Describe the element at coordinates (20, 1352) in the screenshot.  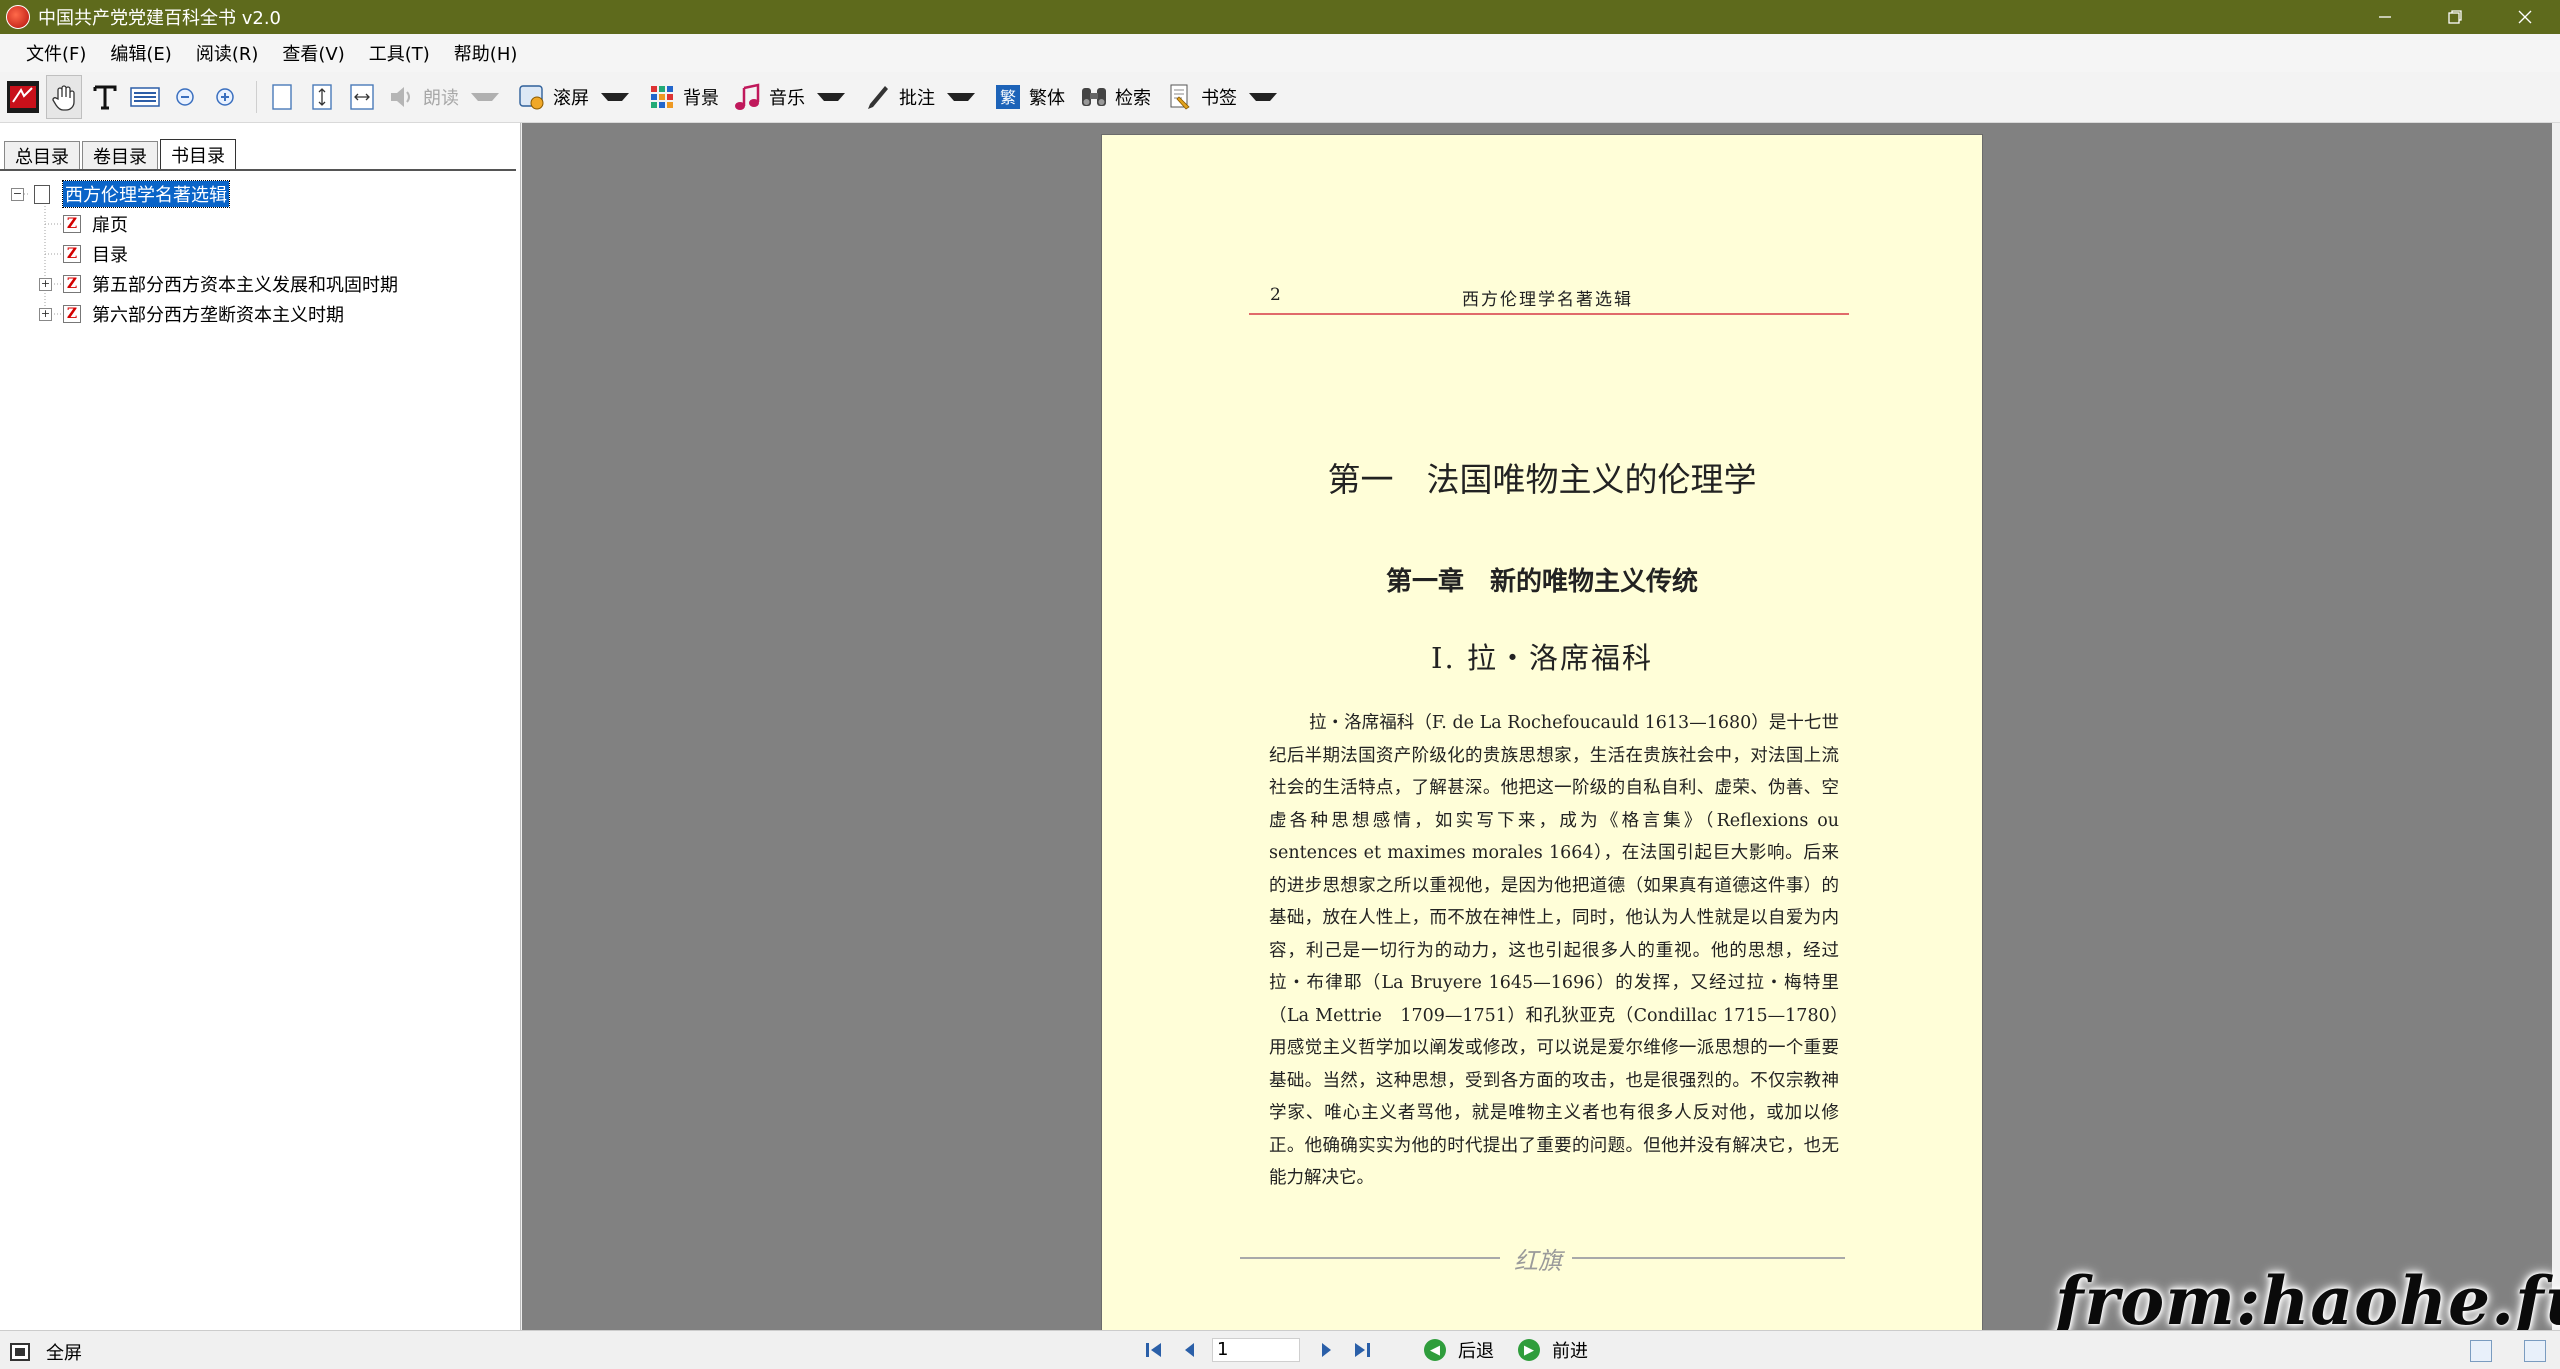
I see `fullscreen-icon` at that location.